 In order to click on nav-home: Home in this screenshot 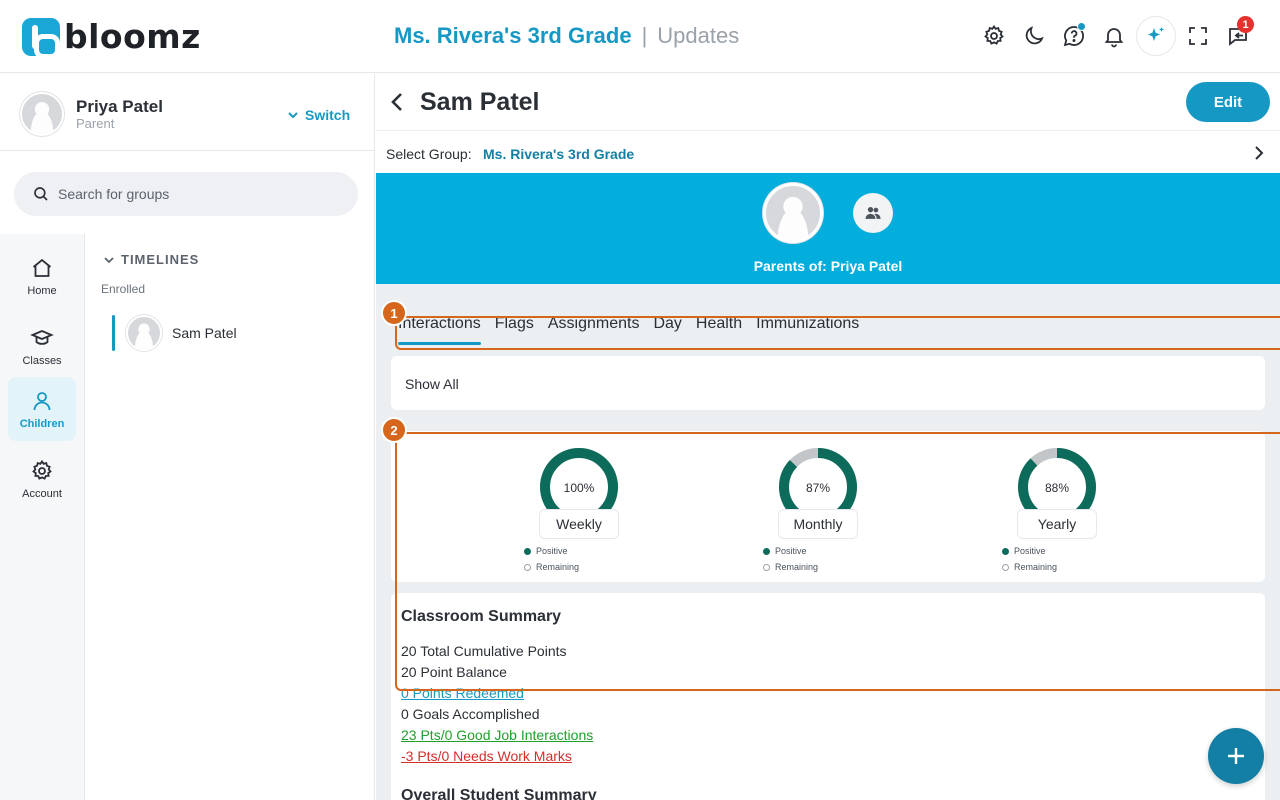, I will do `click(42, 276)`.